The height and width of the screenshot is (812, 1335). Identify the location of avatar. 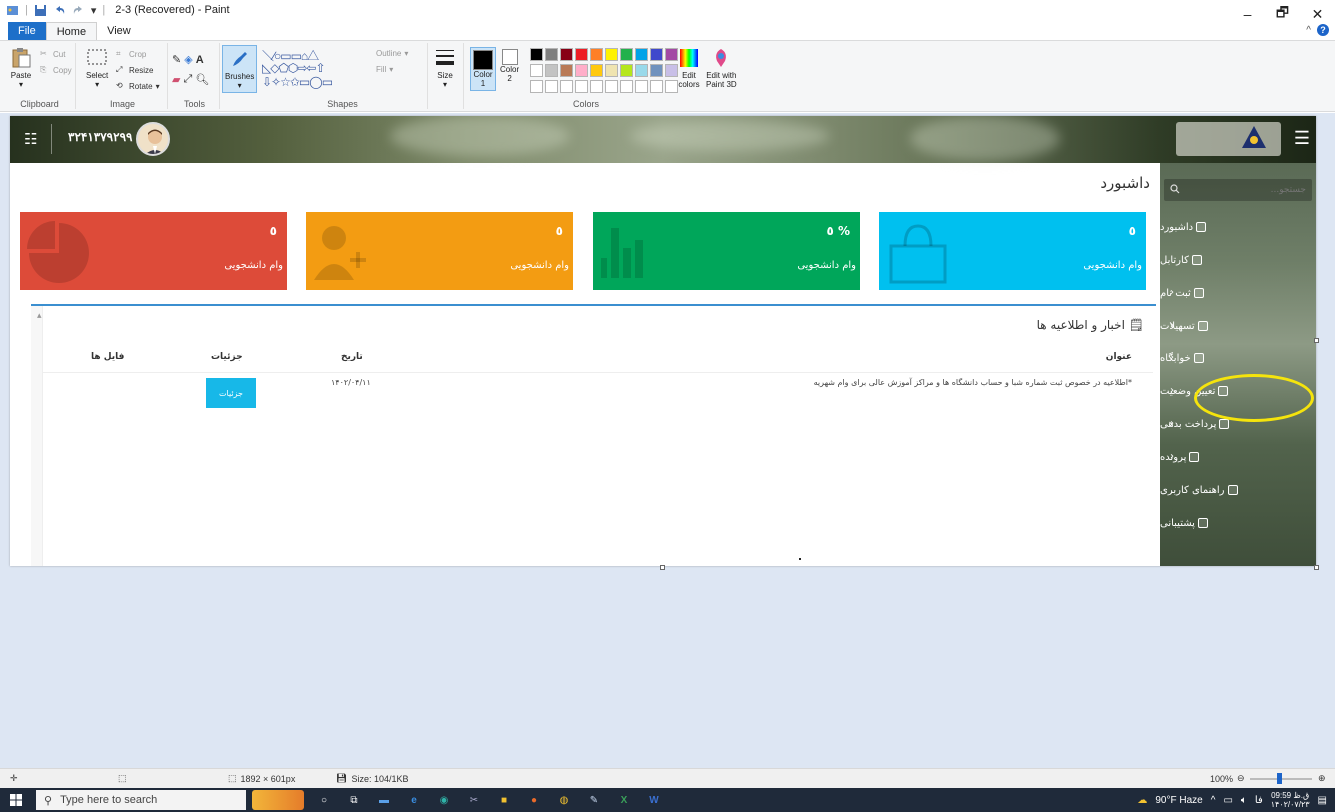
(153, 139).